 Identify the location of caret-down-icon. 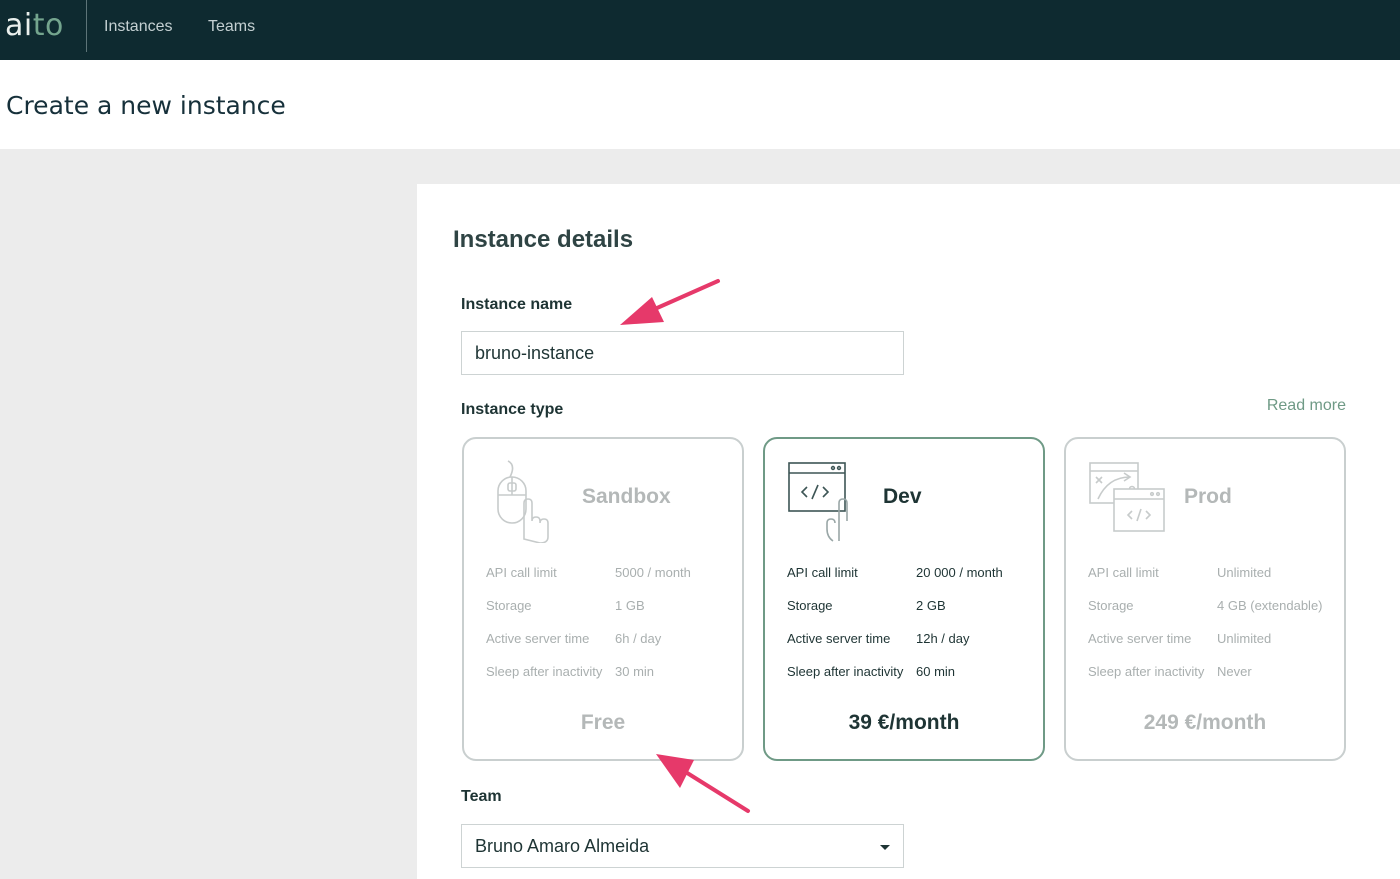
(885, 847).